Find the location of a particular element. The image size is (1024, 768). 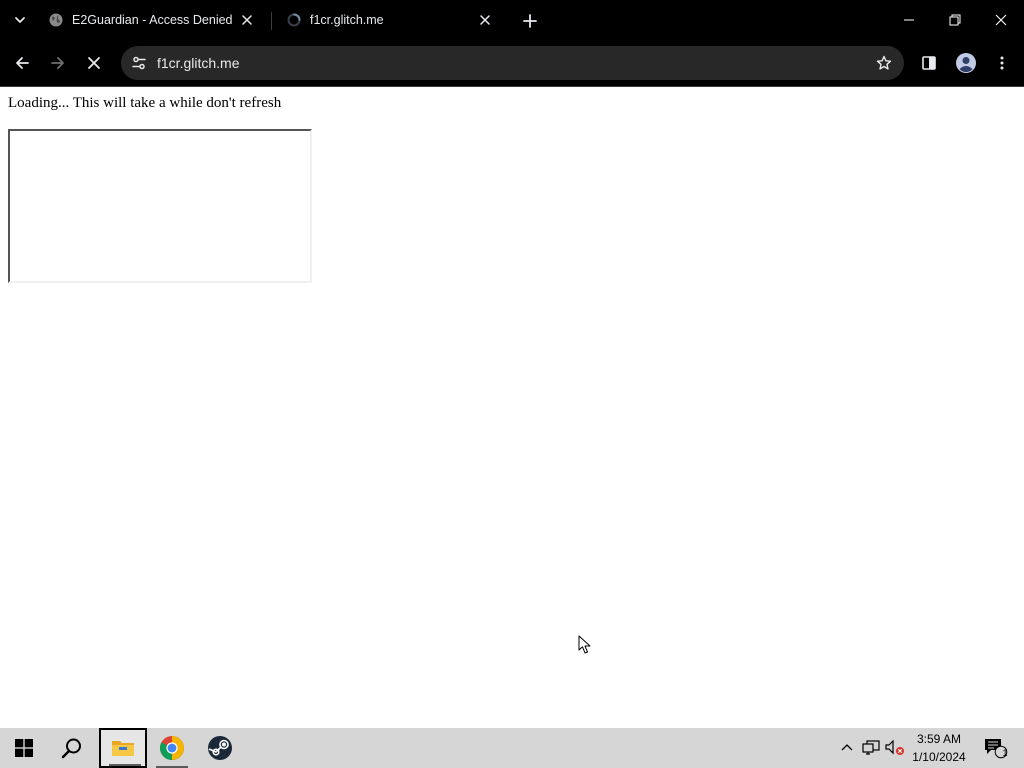

active-indicator is located at coordinates (125, 765).